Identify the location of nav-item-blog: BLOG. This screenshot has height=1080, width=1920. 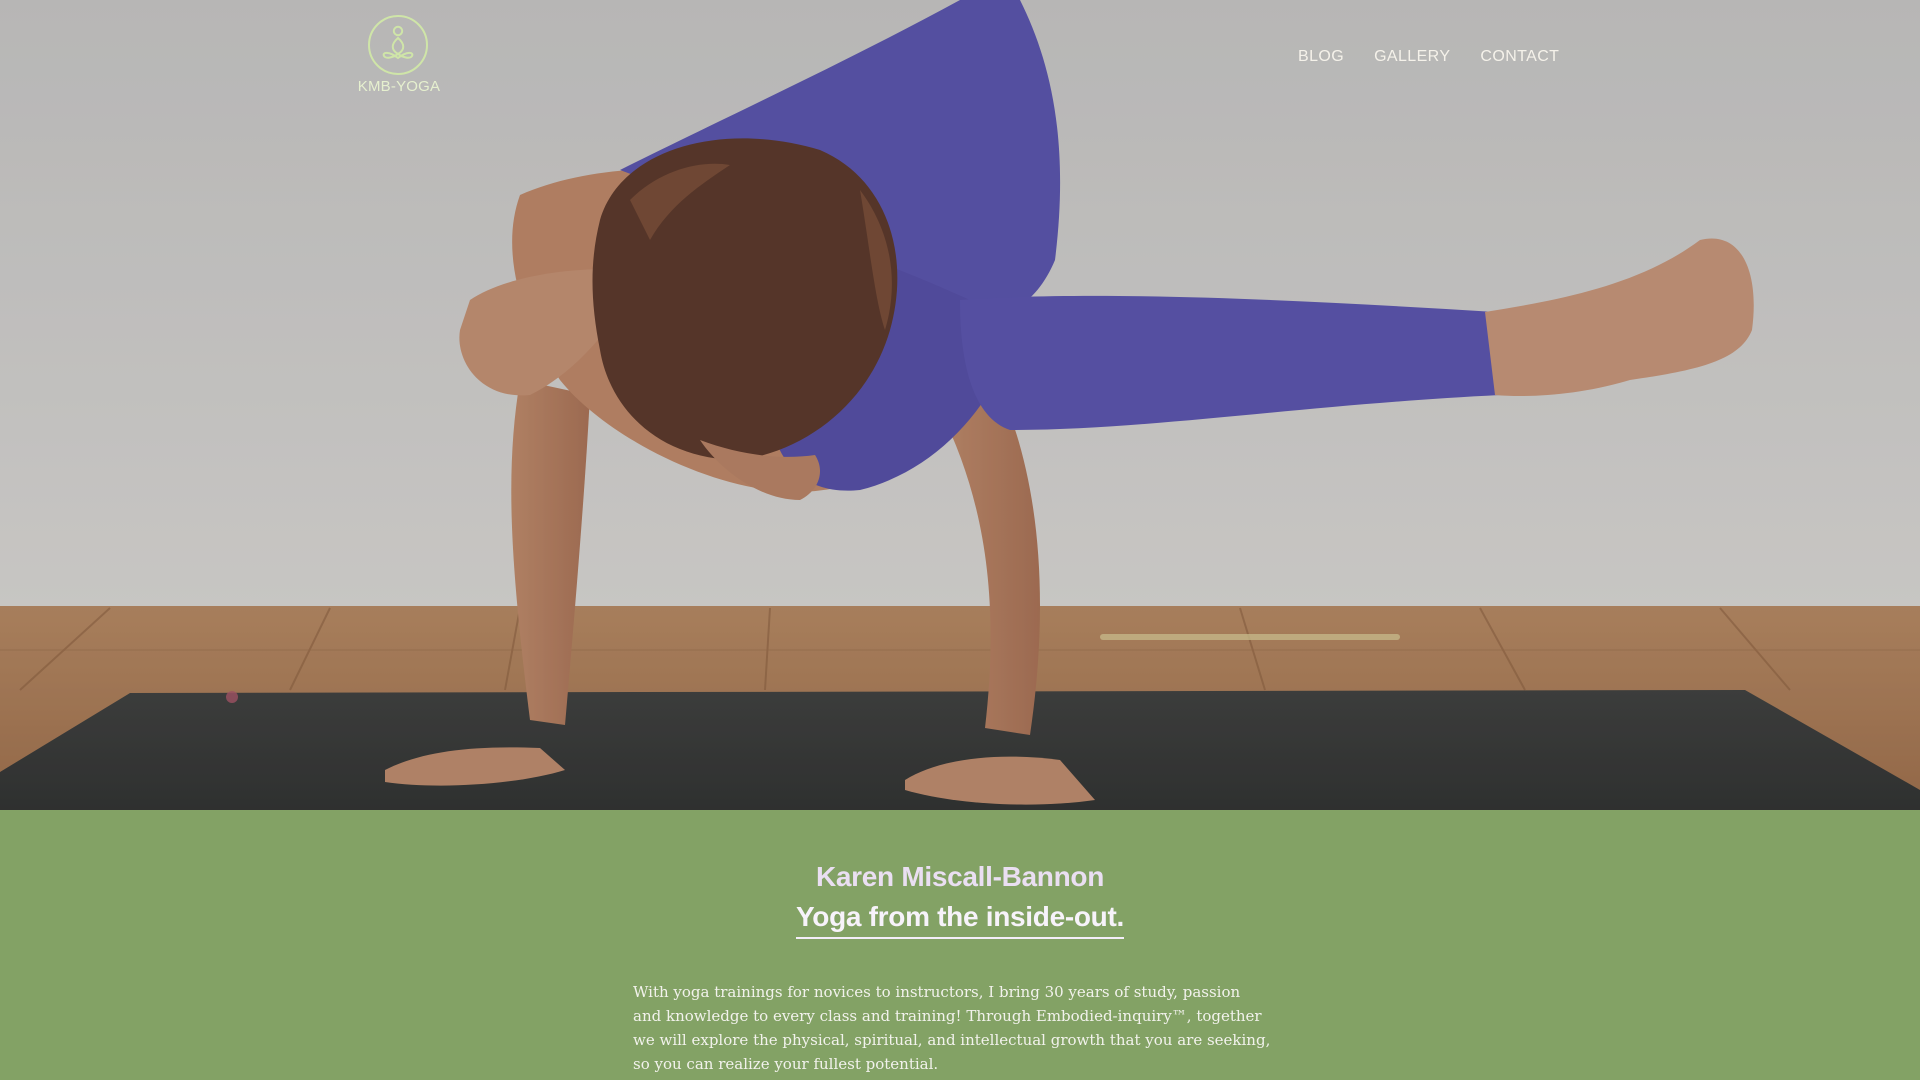
(1321, 57).